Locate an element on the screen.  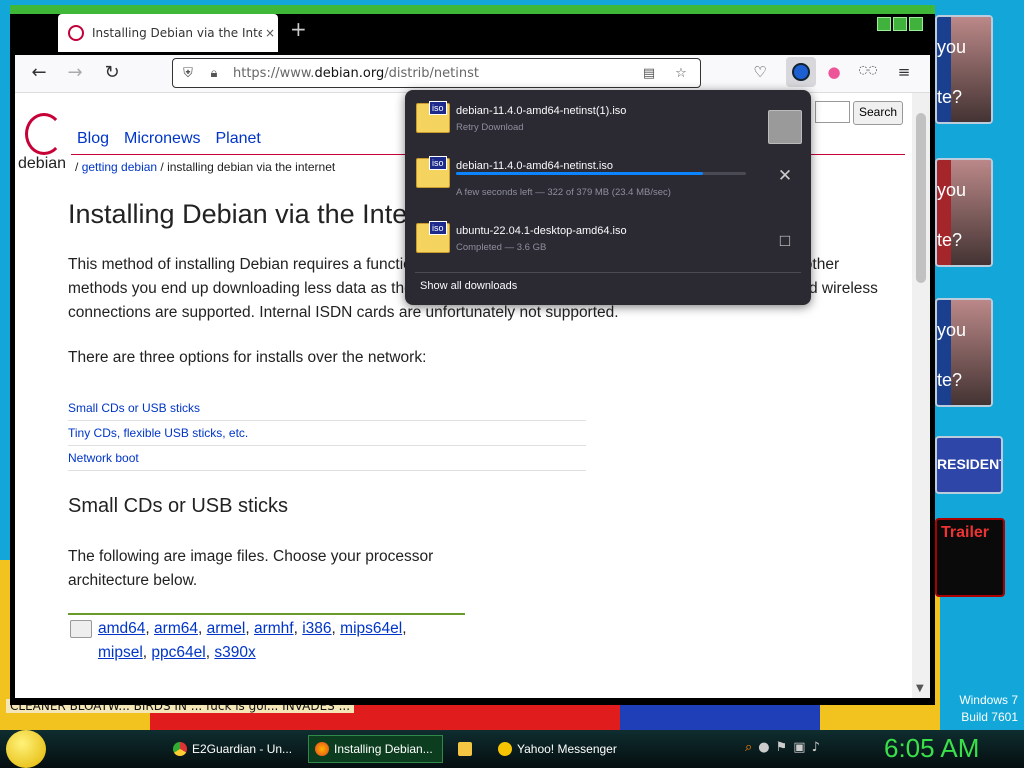
download-button is located at coordinates (801, 72).